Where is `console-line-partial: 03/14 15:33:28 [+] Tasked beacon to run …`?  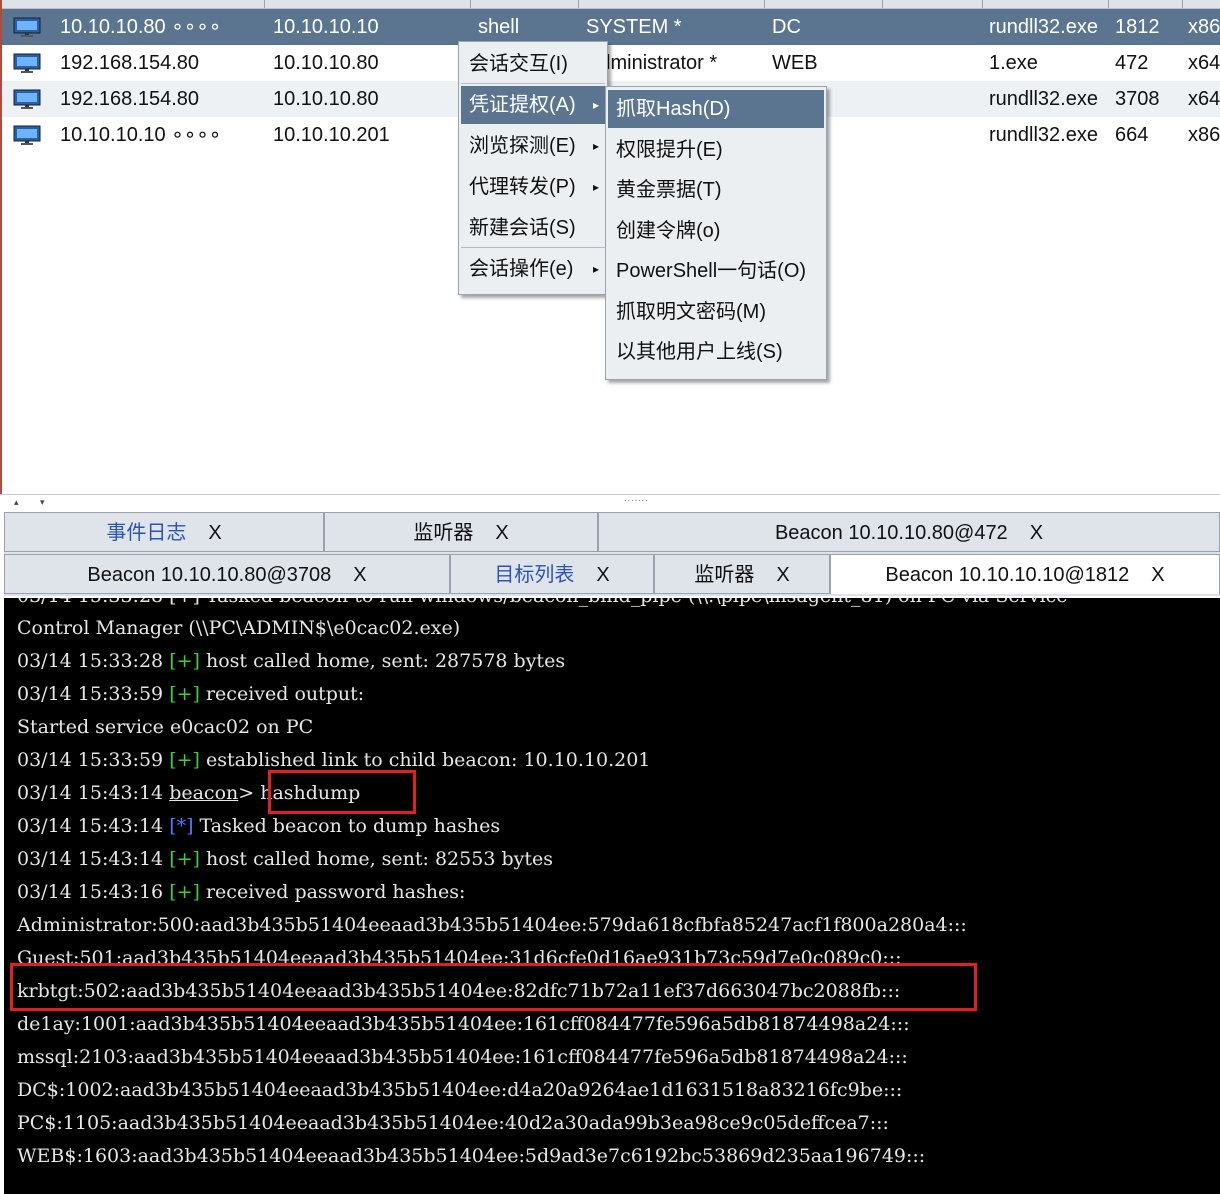
console-line-partial: 03/14 15:33:28 [+] Tasked beacon to run … is located at coordinates (542, 605).